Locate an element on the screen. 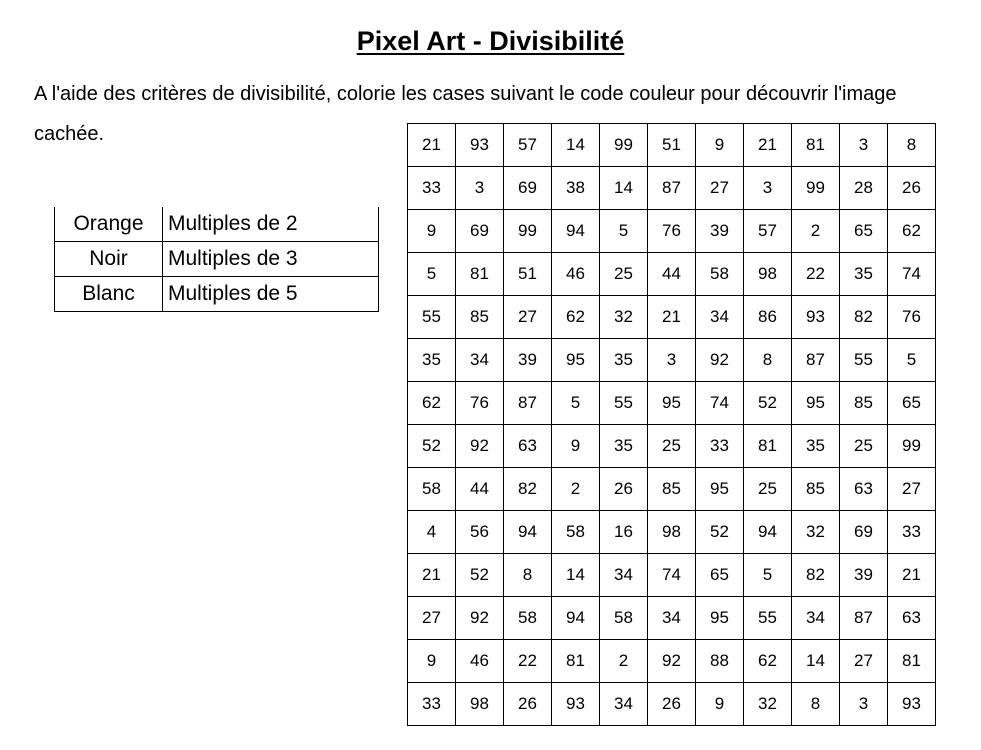 The height and width of the screenshot is (750, 981). grid-cell: 2 is located at coordinates (815, 231).